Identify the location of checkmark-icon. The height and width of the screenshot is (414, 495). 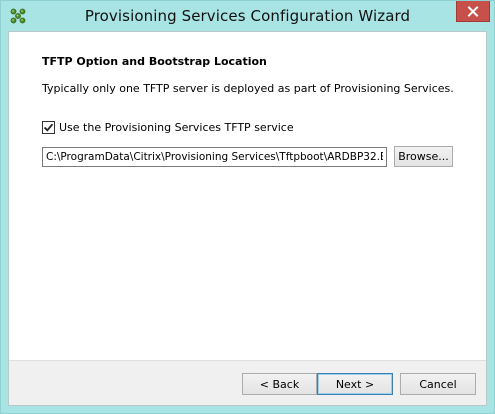
(48, 127).